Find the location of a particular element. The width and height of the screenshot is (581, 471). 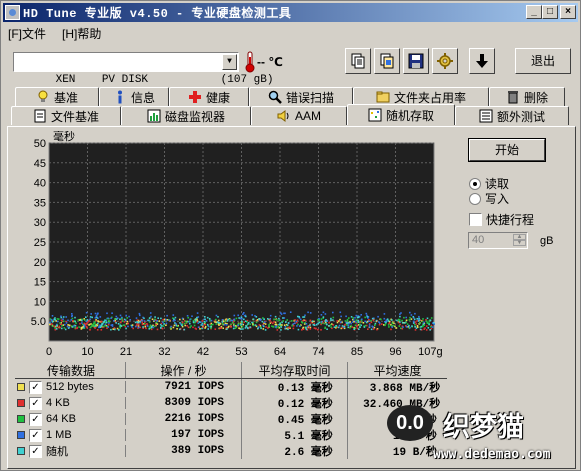

download-button is located at coordinates (482, 61).